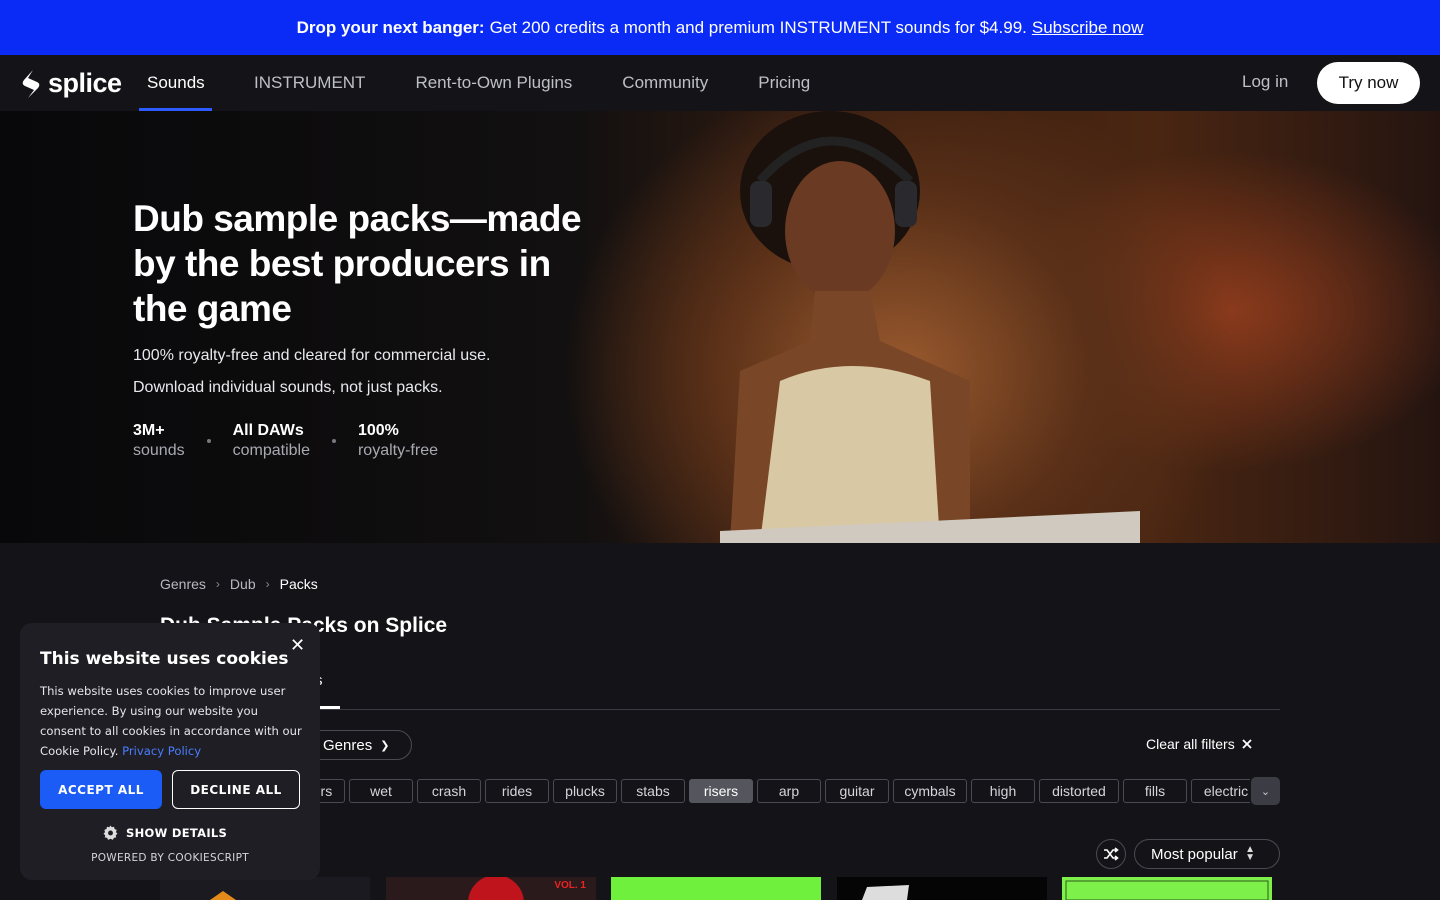 The width and height of the screenshot is (1440, 900). Describe the element at coordinates (85, 83) in the screenshot. I see `logo-wordmark: splice` at that location.